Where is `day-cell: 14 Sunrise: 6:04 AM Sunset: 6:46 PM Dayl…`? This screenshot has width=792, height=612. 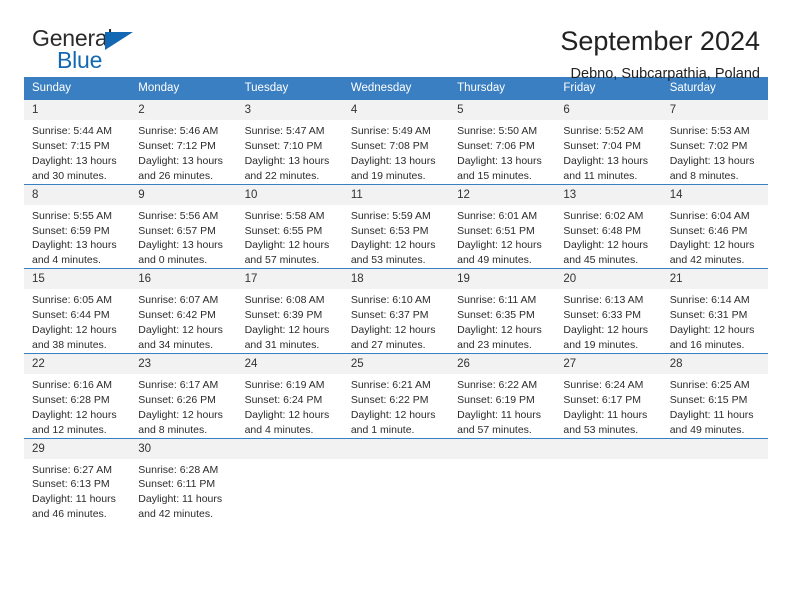 day-cell: 14 Sunrise: 6:04 AM Sunset: 6:46 PM Dayl… is located at coordinates (714, 226).